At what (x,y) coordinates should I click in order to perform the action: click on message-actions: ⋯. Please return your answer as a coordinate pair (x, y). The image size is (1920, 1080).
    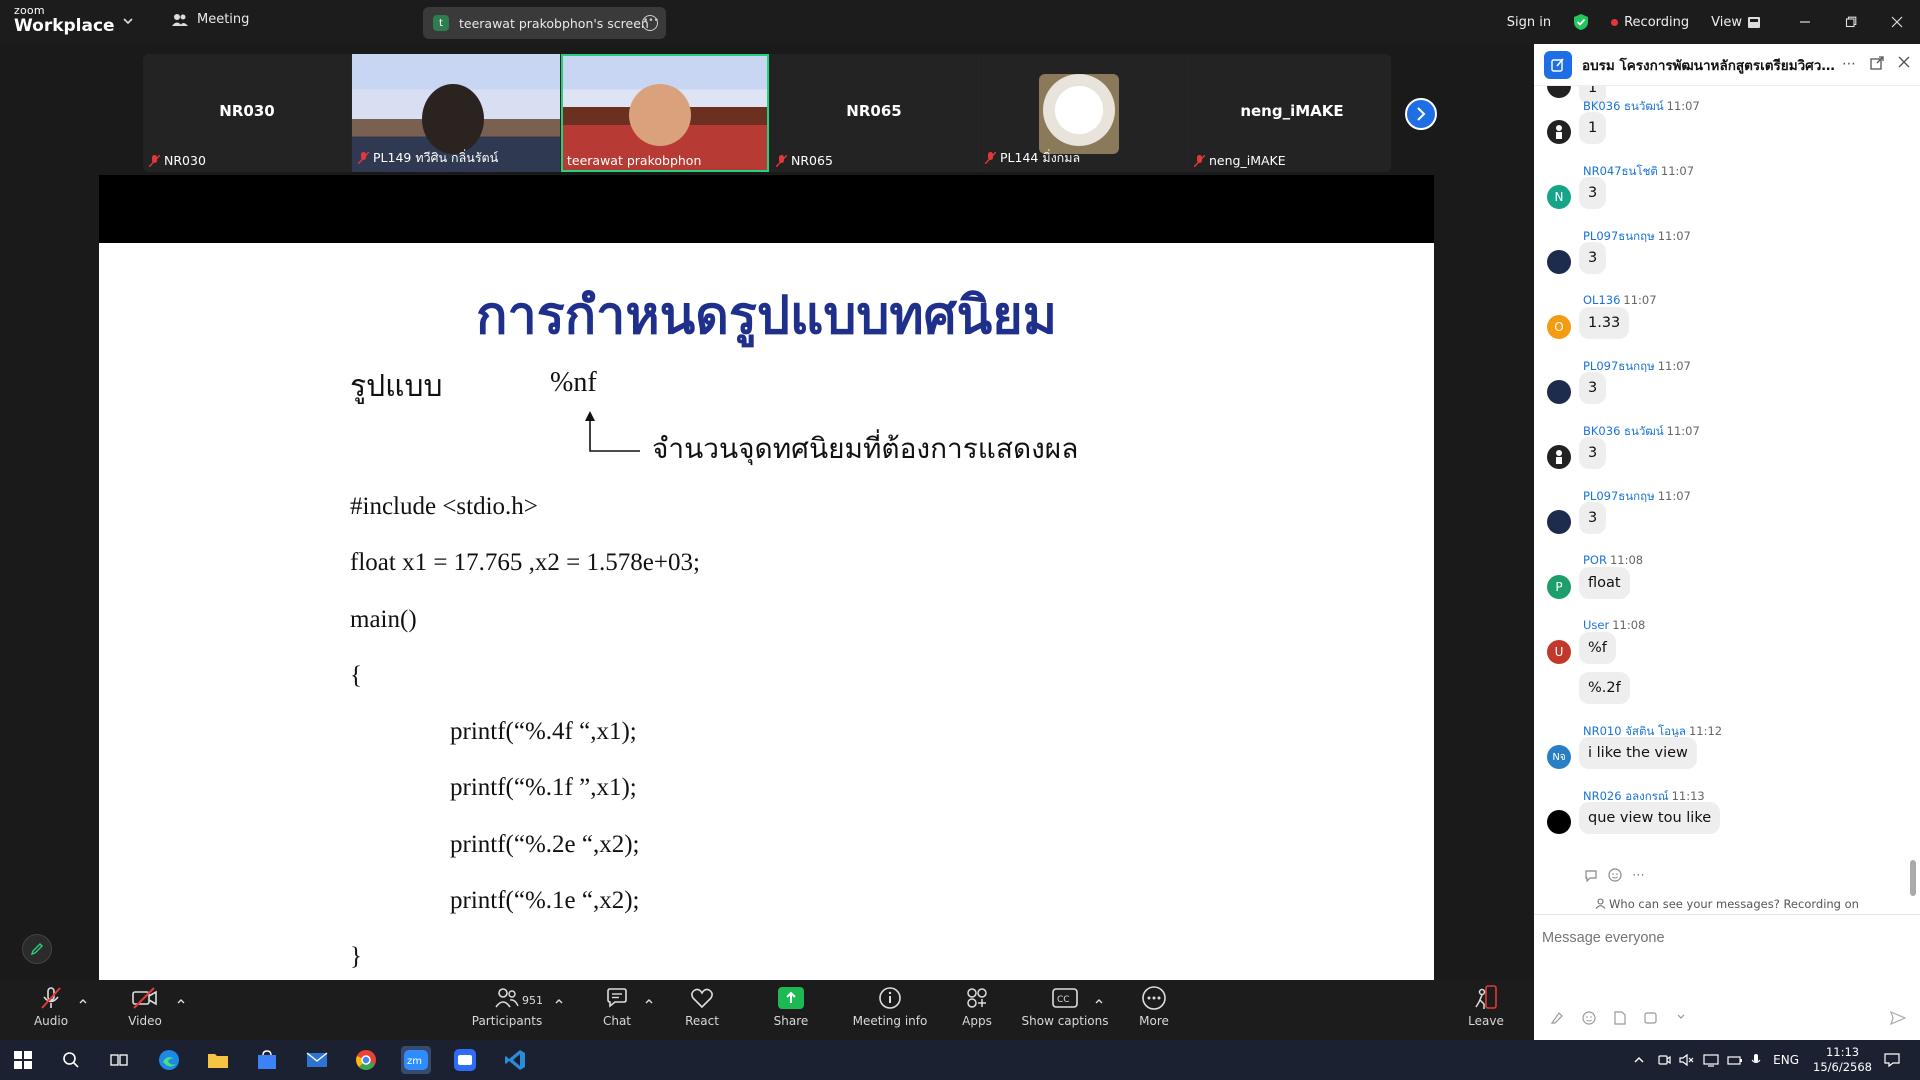
    Looking at the image, I should click on (1614, 875).